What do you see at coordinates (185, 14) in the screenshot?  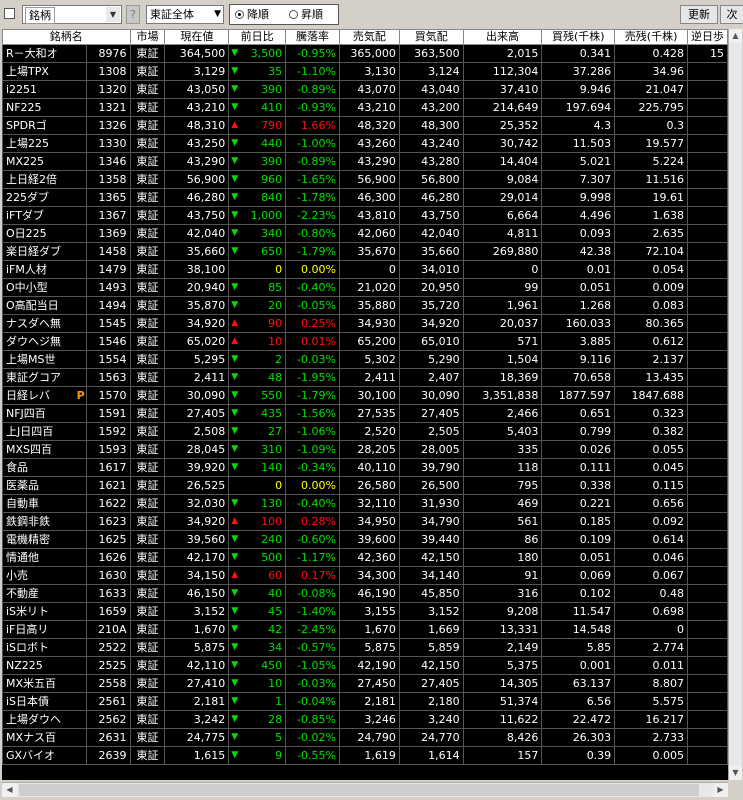 I see `market-select: 東証全体 ▼` at bounding box center [185, 14].